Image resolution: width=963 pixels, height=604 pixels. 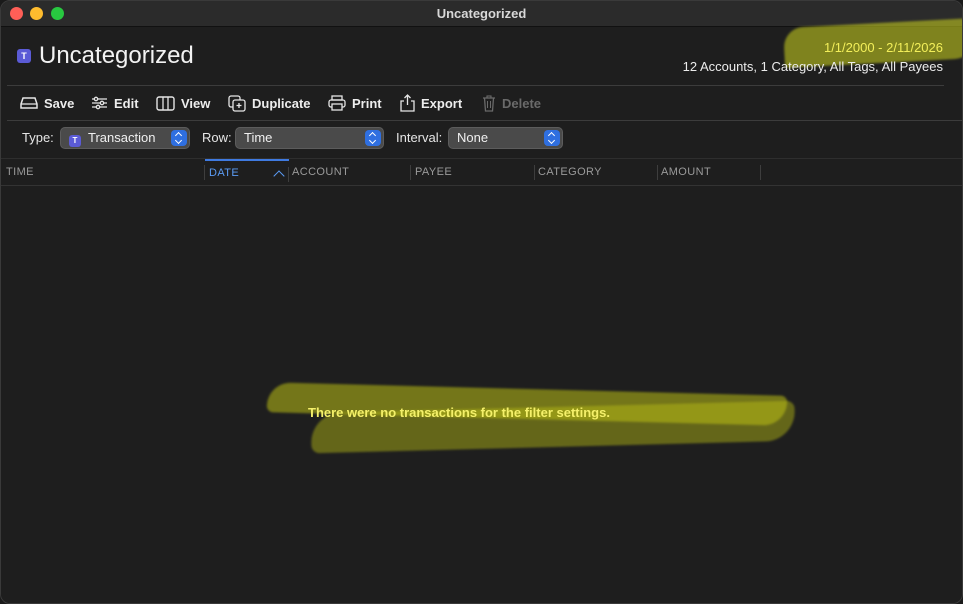 I want to click on column-header-date-label: DATE, so click(x=224, y=173).